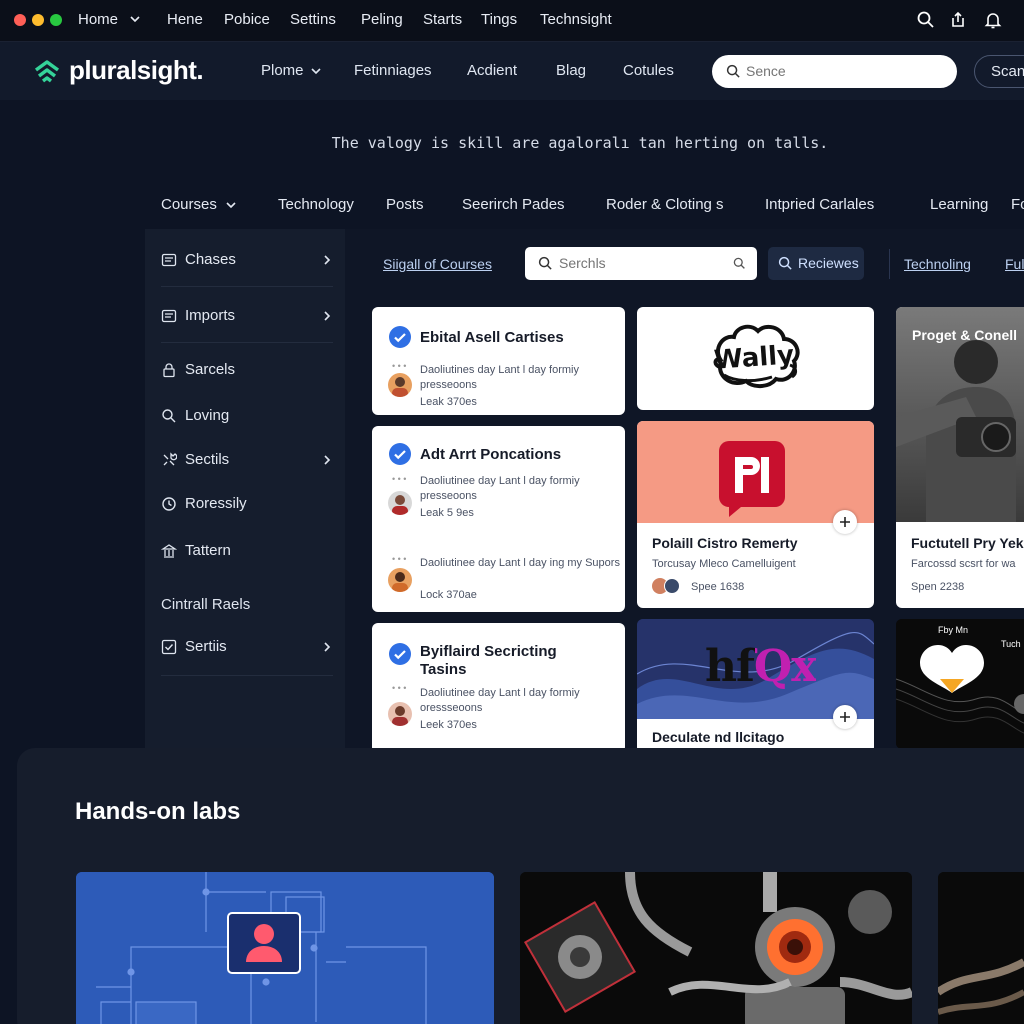  I want to click on menu-home: Home, so click(98, 19).